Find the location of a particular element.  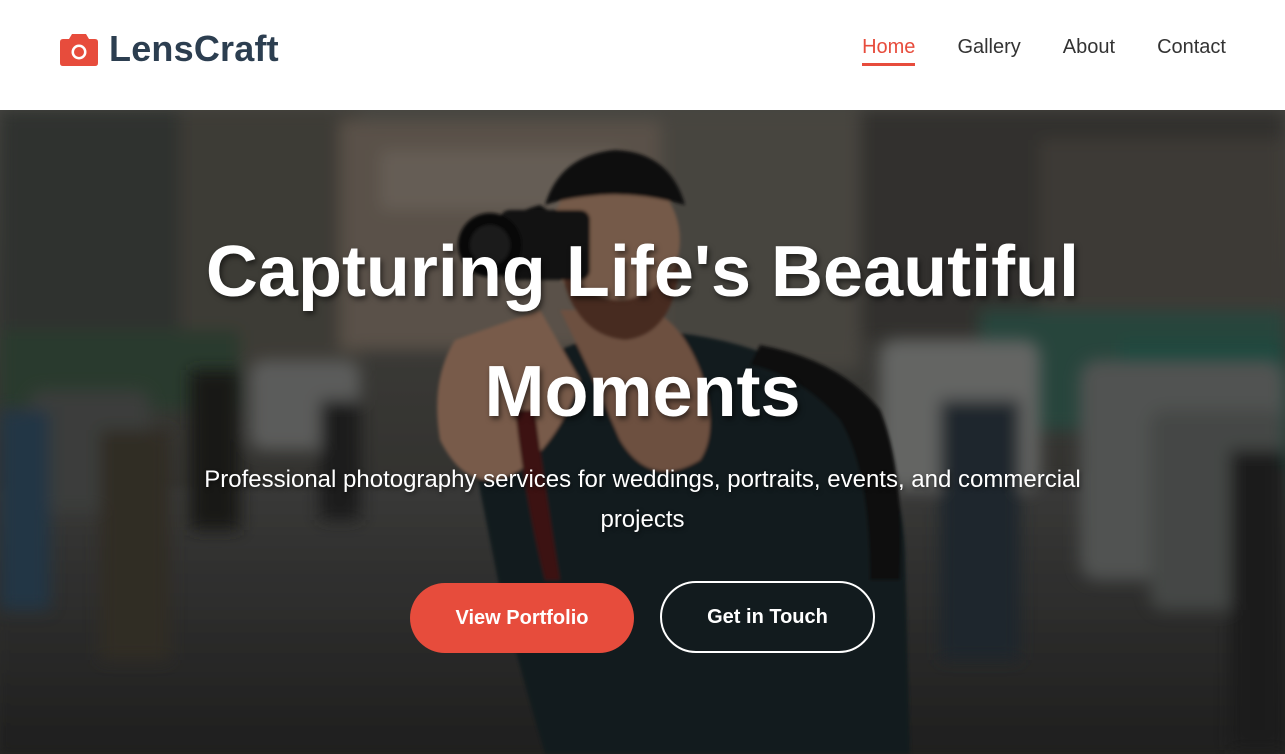

main-nav: Home Gallery About Contact is located at coordinates (1023, 51).